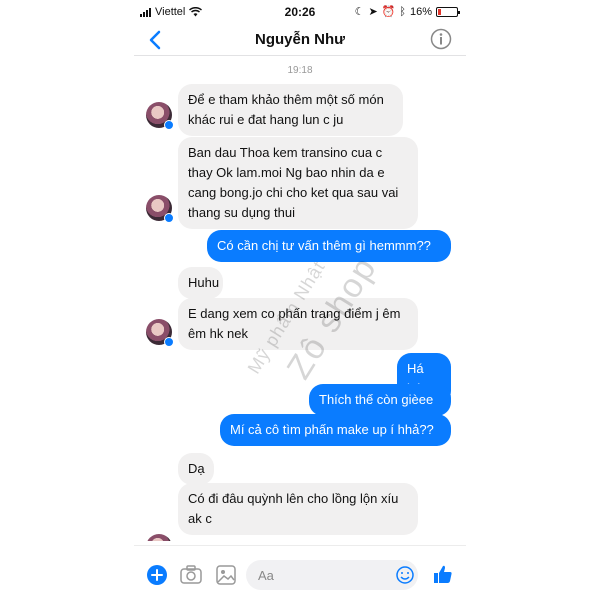 This screenshot has height=600, width=600. Describe the element at coordinates (439, 11) in the screenshot. I see `battery-level` at that location.